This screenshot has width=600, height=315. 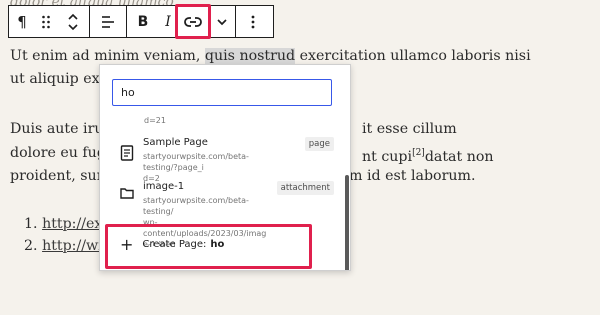 I want to click on list-item: 1. http://exa, so click(x=67, y=224).